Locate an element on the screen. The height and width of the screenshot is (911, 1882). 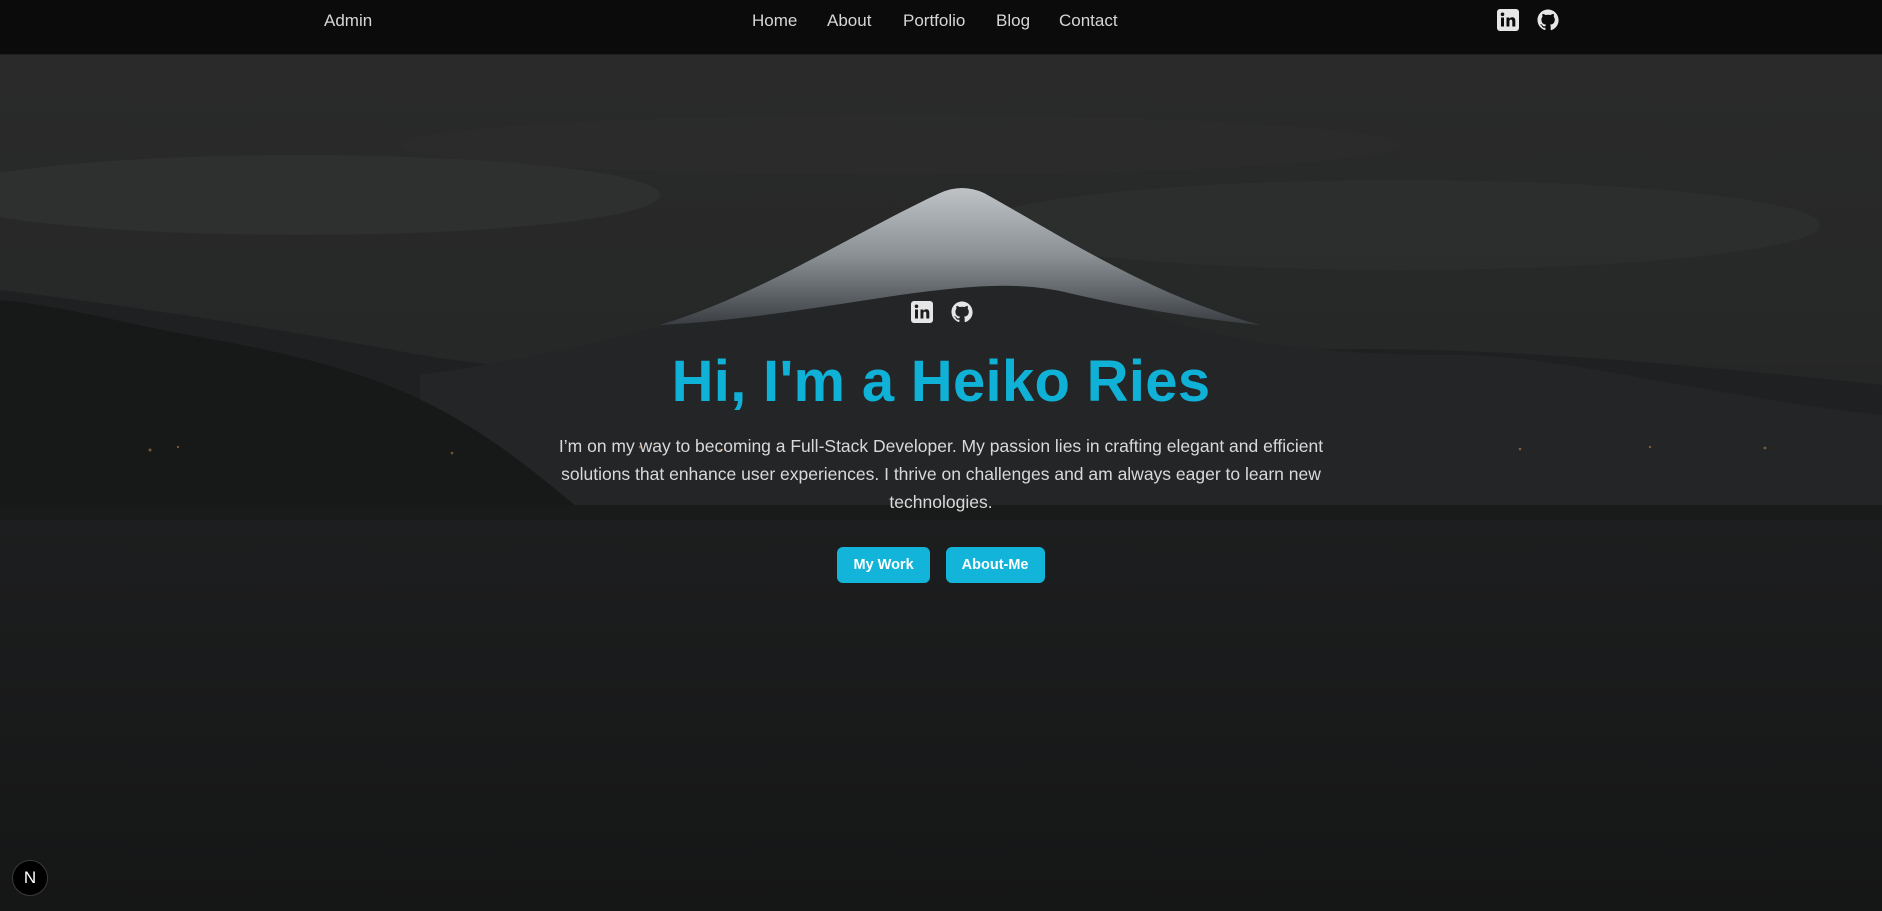
nav-link-home: Home is located at coordinates (774, 21).